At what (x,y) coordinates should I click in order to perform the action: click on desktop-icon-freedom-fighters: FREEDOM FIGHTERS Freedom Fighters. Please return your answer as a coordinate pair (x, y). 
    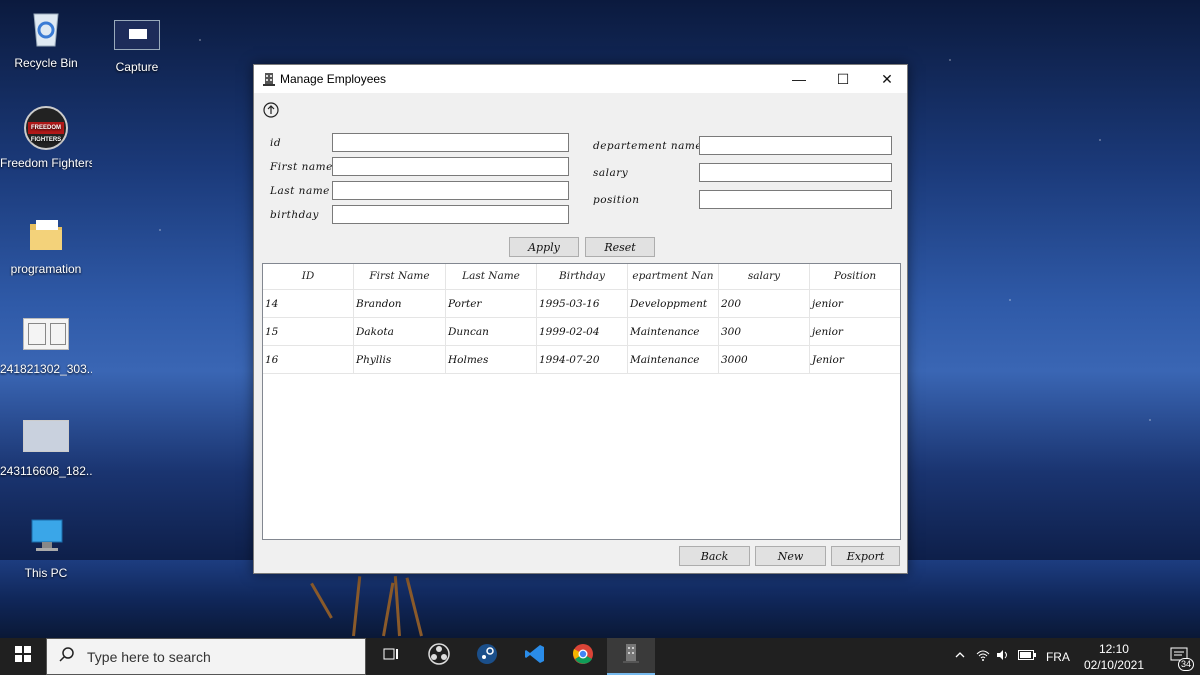
    Looking at the image, I should click on (46, 138).